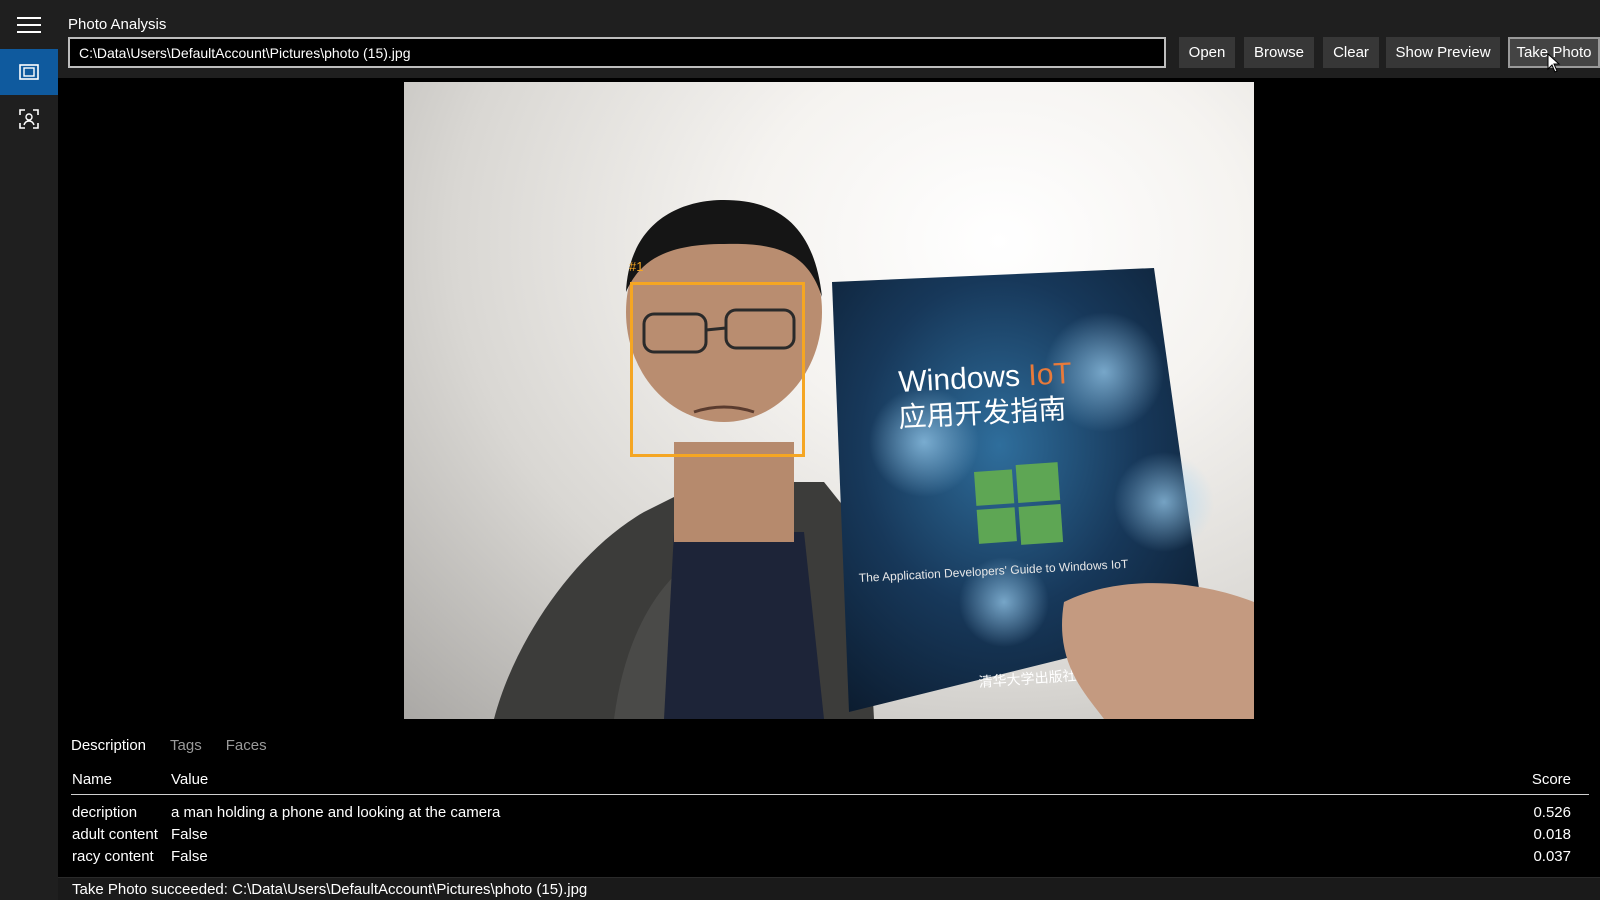 Image resolution: width=1600 pixels, height=900 pixels. I want to click on browse-button: Browse, so click(1279, 52).